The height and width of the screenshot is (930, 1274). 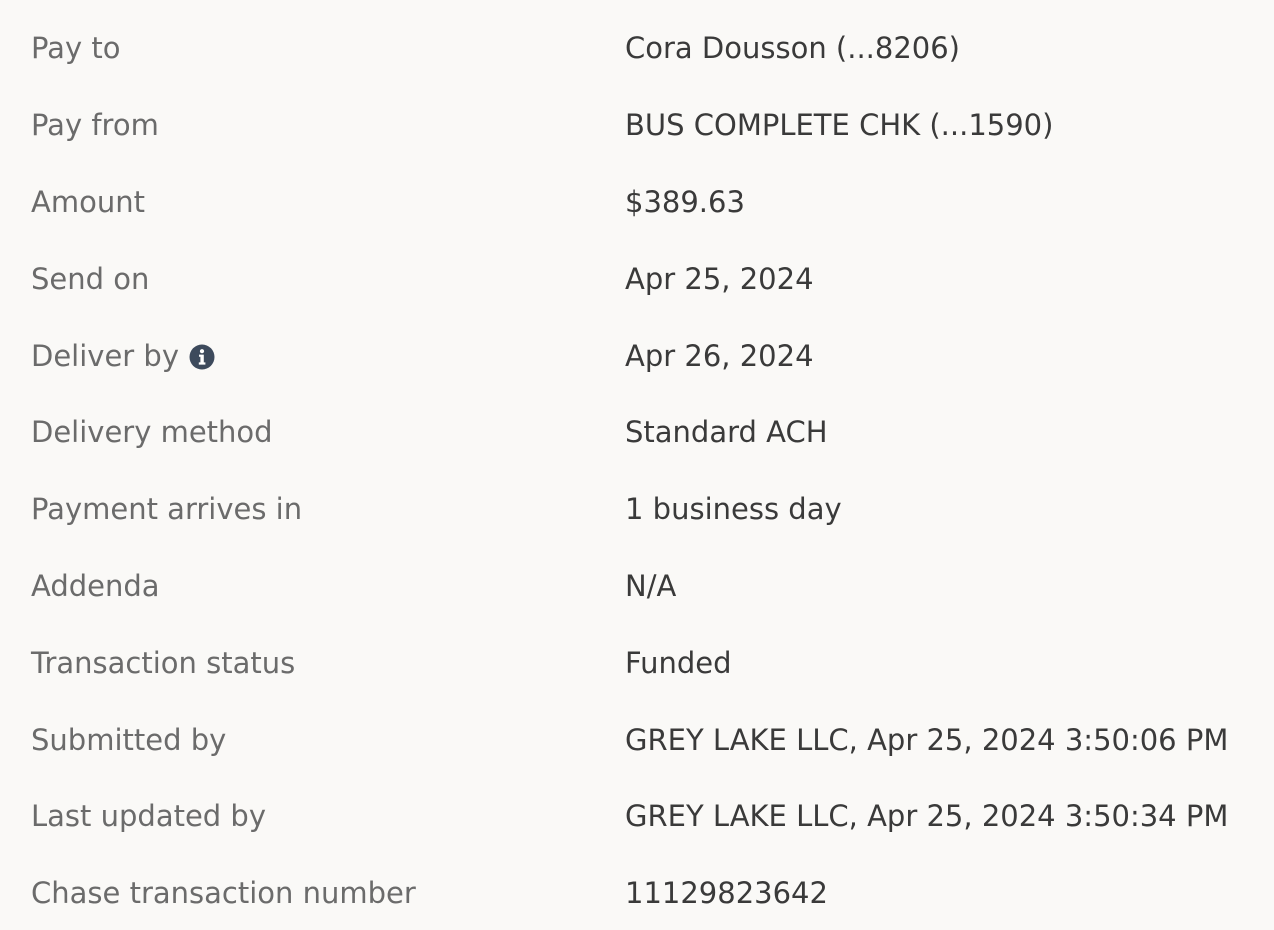 I want to click on row-payment-arrives-in: Payment arrives in 1 business day, so click(x=637, y=509).